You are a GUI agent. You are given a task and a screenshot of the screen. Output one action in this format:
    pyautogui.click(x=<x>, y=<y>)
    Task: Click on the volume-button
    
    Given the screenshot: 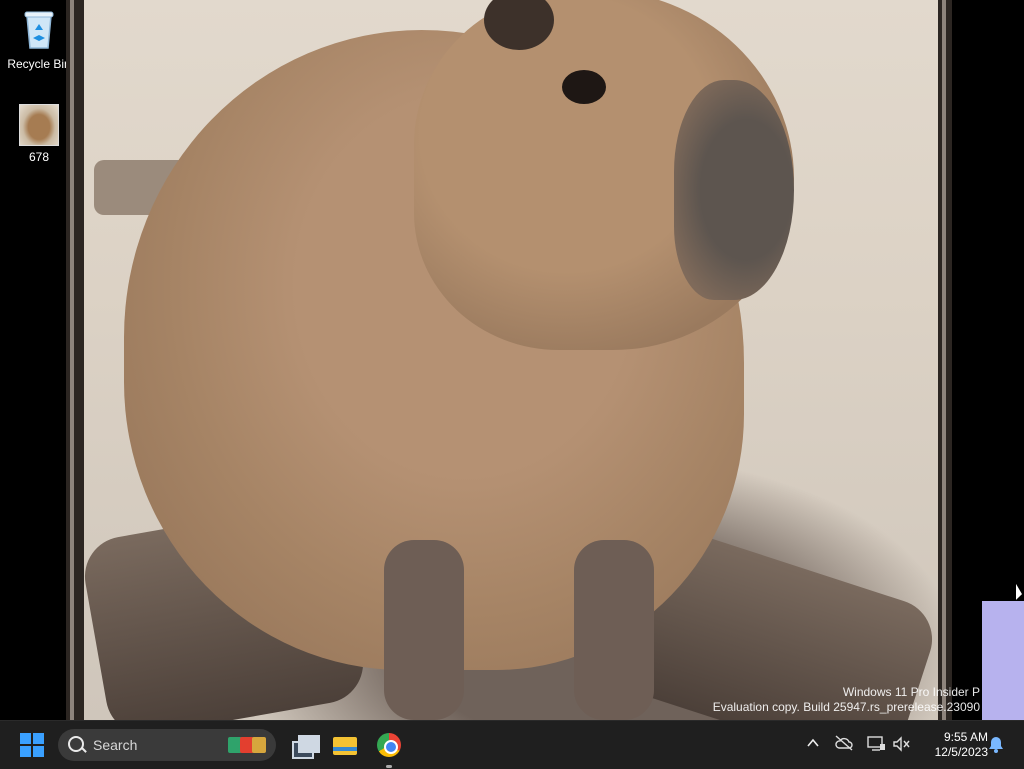 What is the action you would take?
    pyautogui.click(x=901, y=745)
    